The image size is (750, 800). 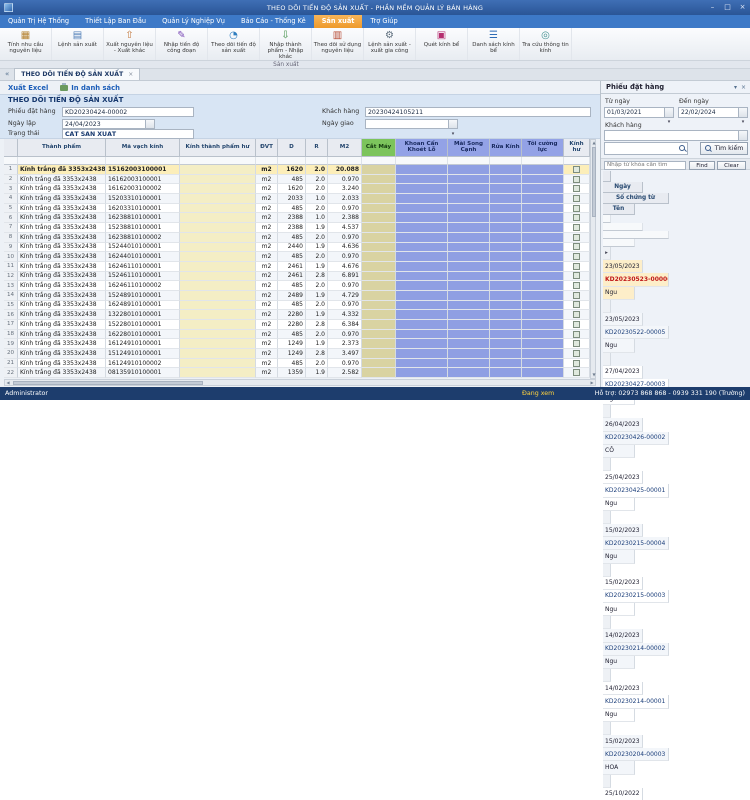 What do you see at coordinates (619, 209) in the screenshot?
I see `side-column-header-name: Tên` at bounding box center [619, 209].